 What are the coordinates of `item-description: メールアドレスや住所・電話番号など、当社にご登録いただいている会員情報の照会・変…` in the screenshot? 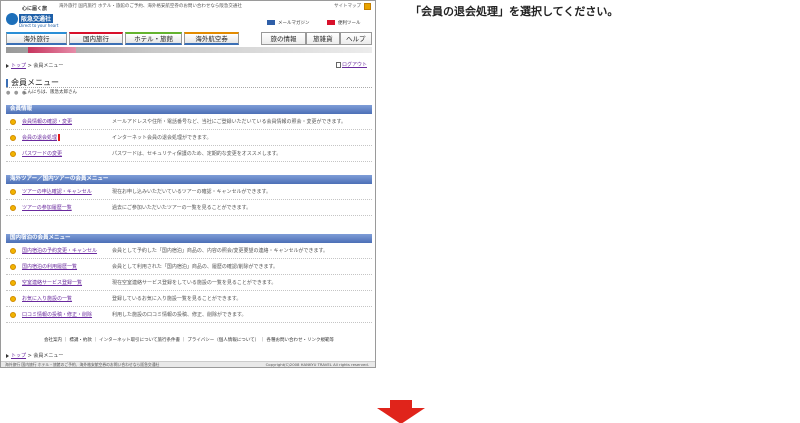 It's located at (229, 122).